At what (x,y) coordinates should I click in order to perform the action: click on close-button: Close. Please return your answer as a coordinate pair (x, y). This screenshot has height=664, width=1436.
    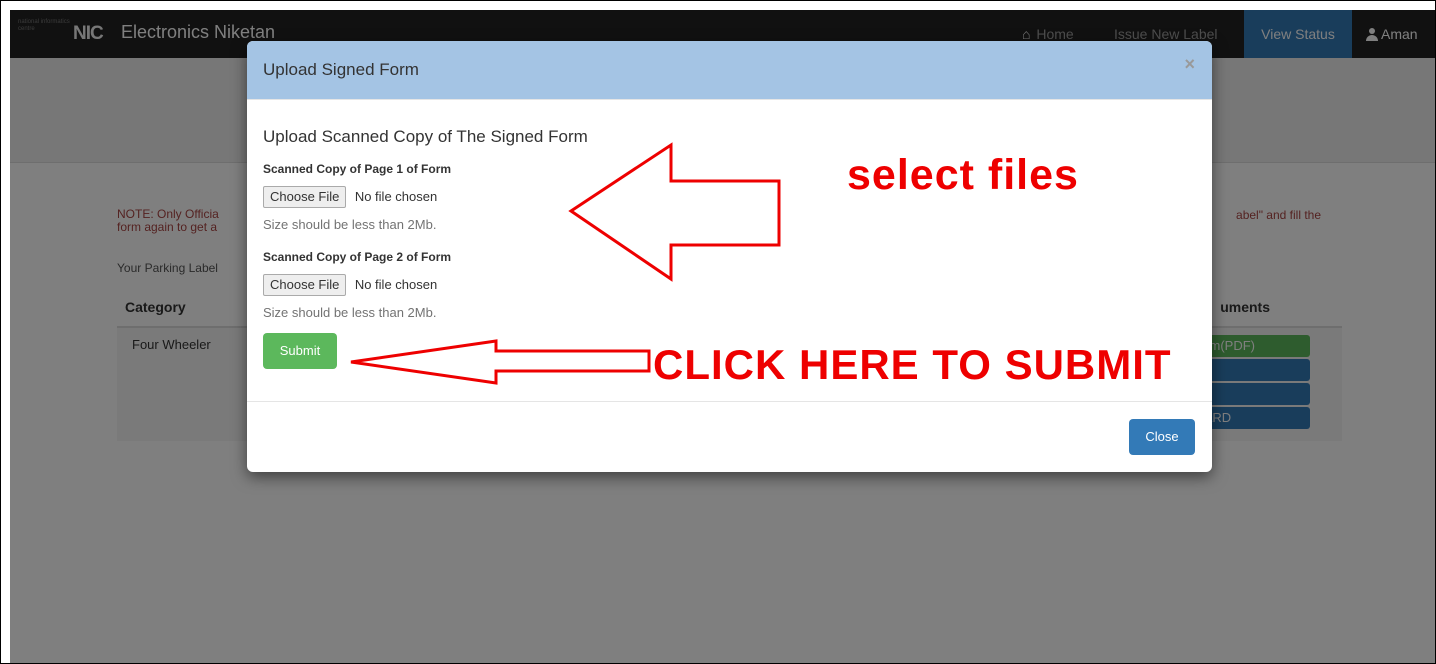
    Looking at the image, I should click on (1162, 437).